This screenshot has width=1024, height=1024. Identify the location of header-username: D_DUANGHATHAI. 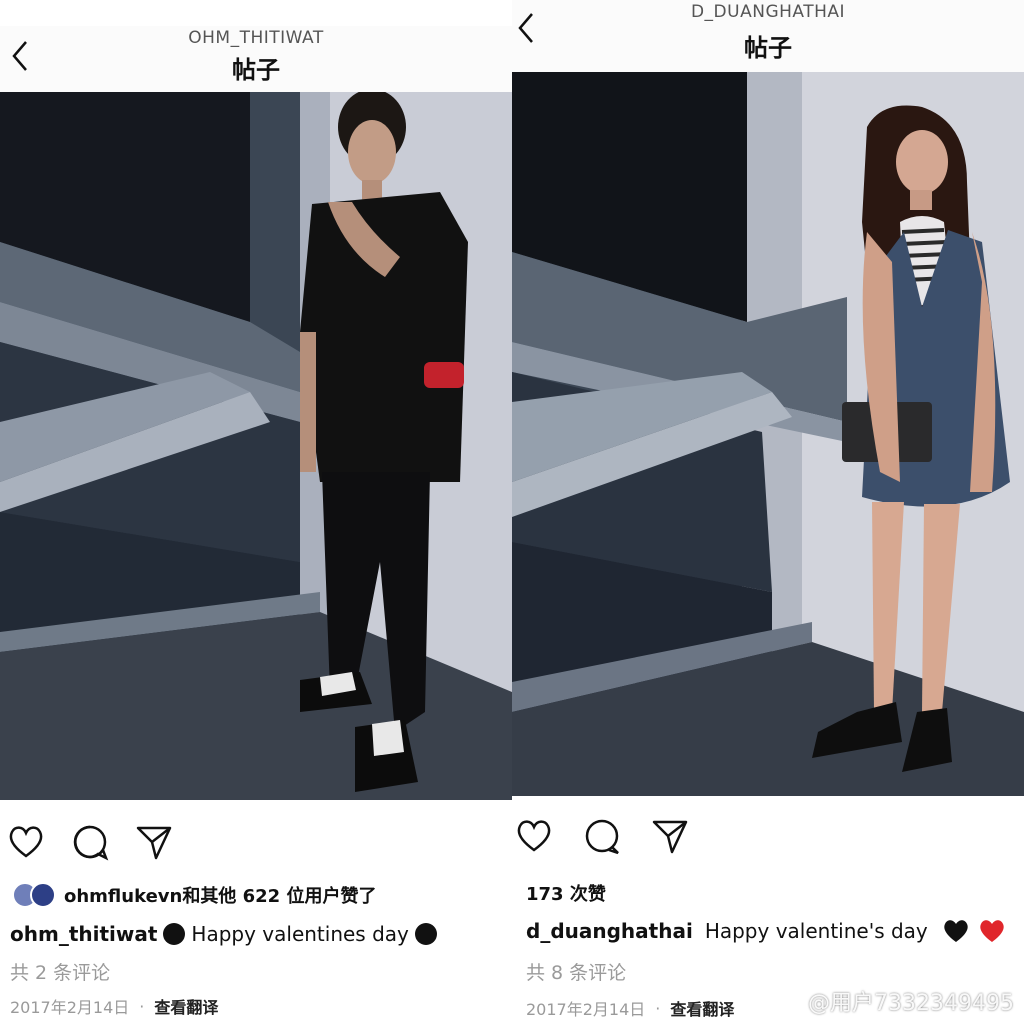
(768, 12).